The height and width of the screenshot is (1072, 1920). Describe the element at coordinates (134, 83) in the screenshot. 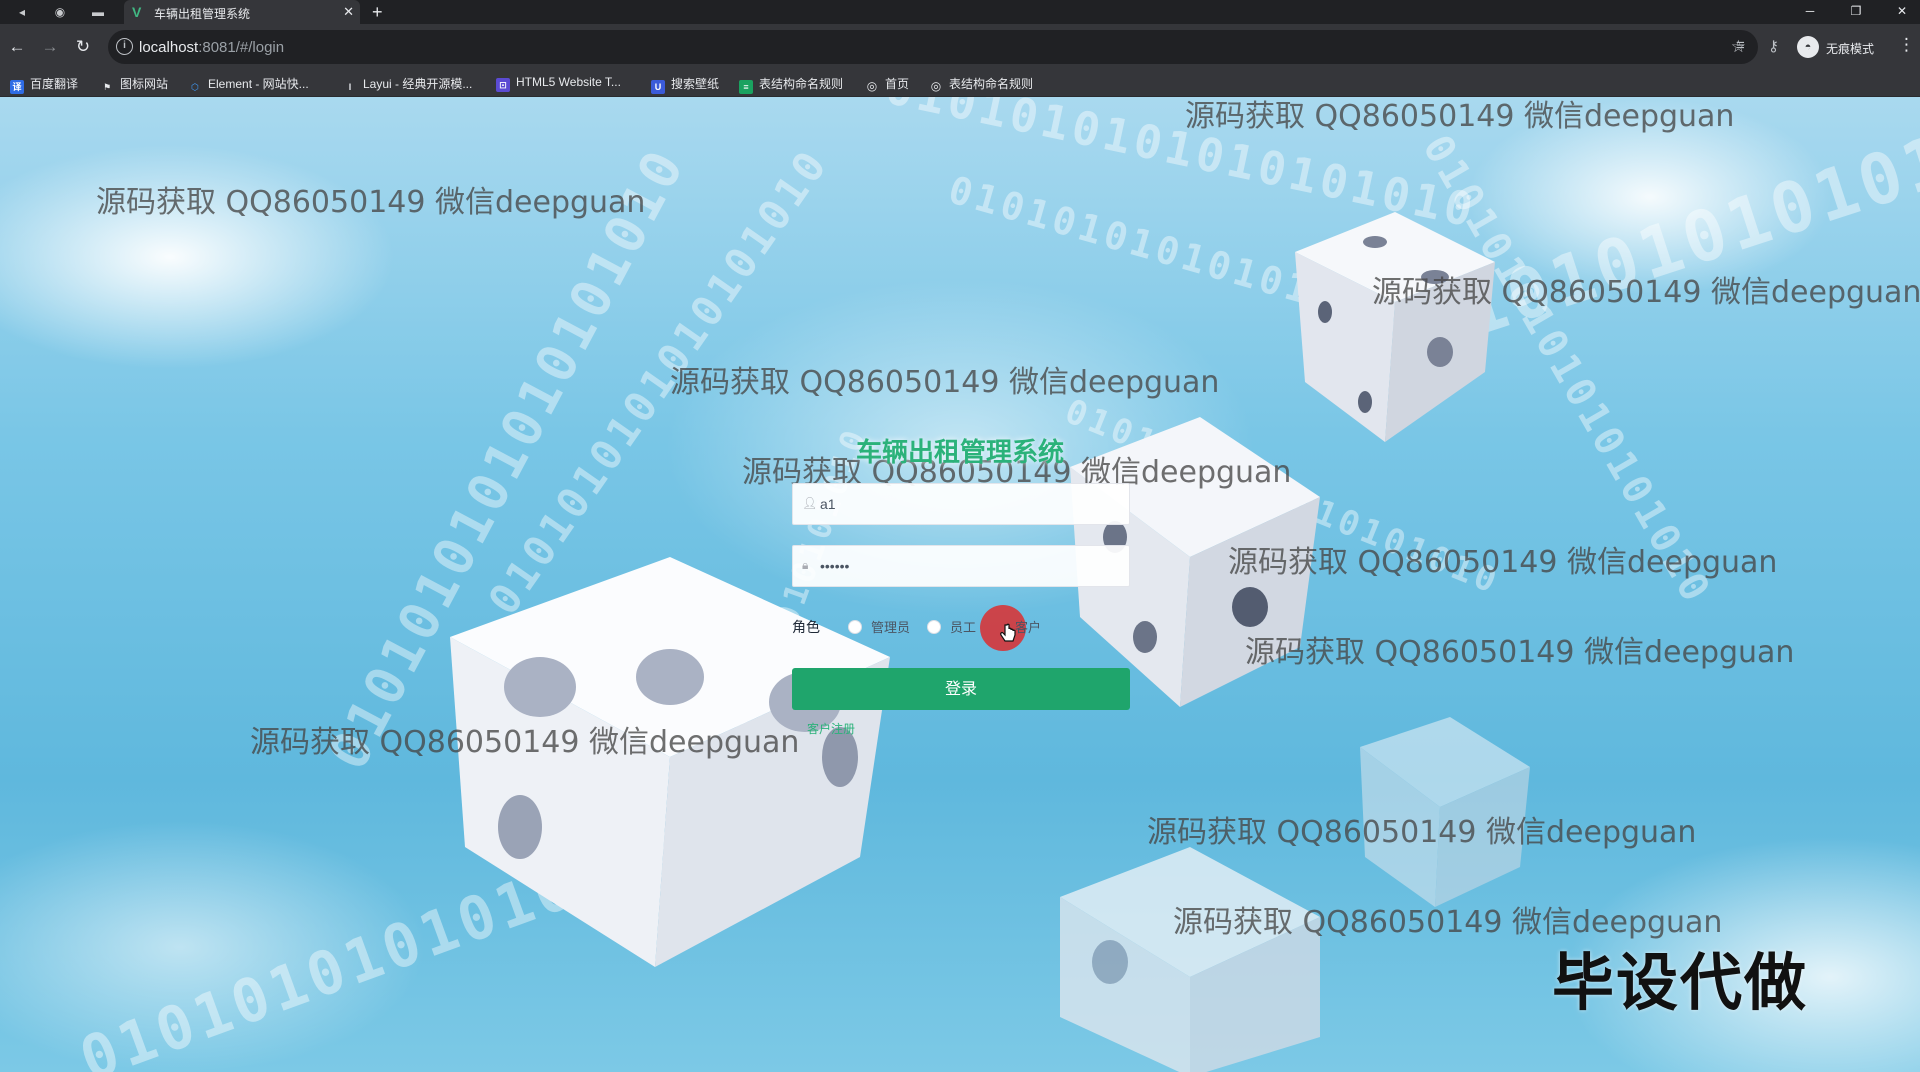

I see `bookmark-item: ⚑ 图标网站` at that location.